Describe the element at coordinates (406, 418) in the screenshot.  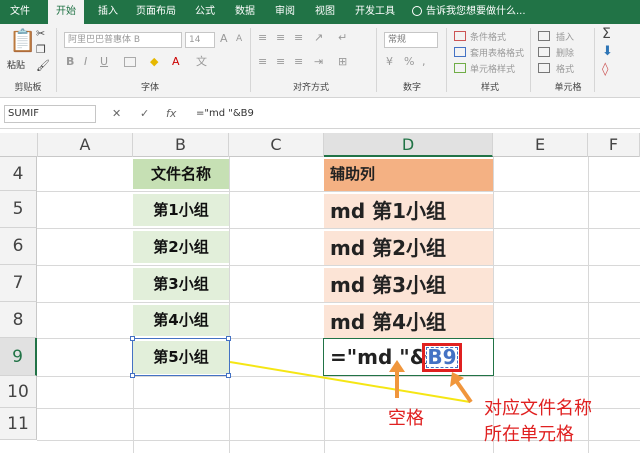
I see `annotation-space: 空格` at that location.